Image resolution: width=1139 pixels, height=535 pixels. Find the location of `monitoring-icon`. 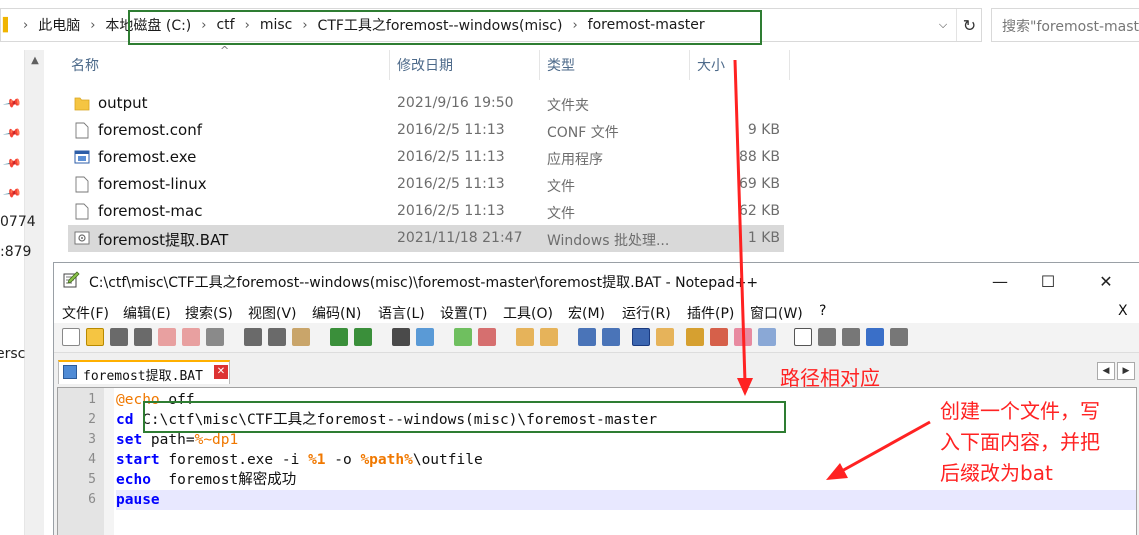

monitoring-icon is located at coordinates (767, 337).